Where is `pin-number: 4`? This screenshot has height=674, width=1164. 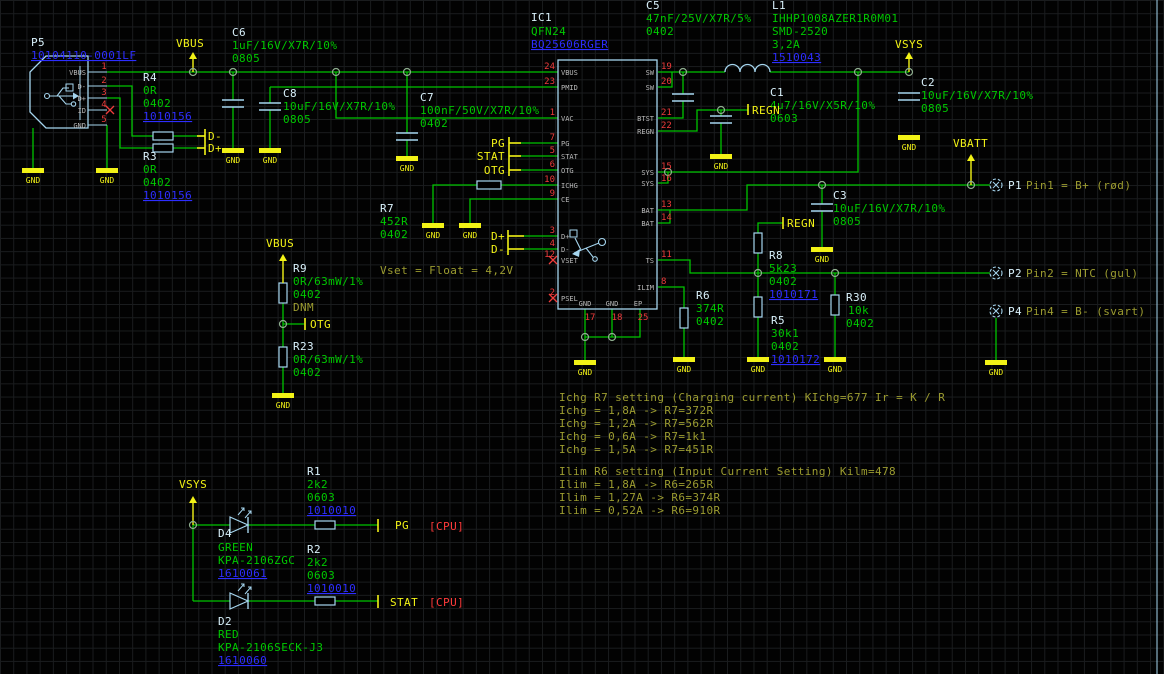 pin-number: 4 is located at coordinates (103, 105).